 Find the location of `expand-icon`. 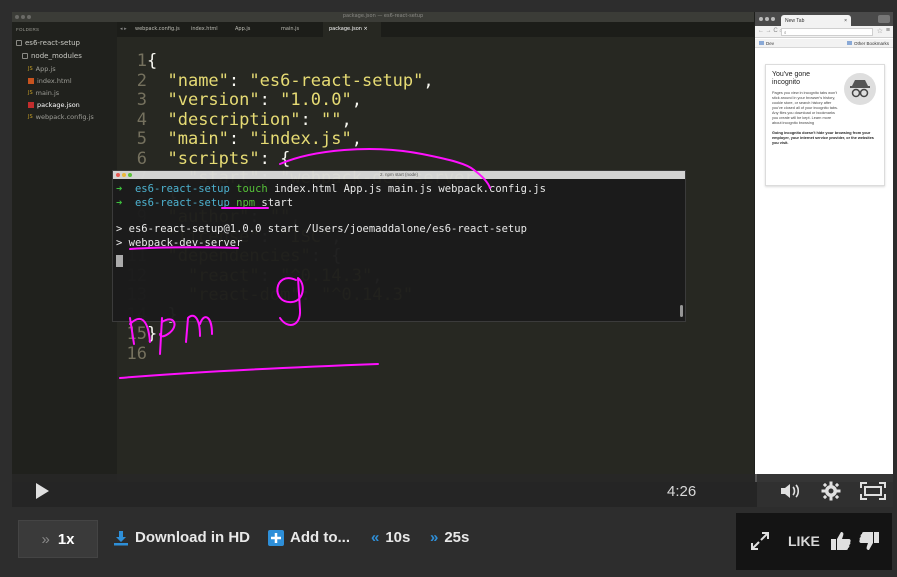

expand-icon is located at coordinates (760, 541).